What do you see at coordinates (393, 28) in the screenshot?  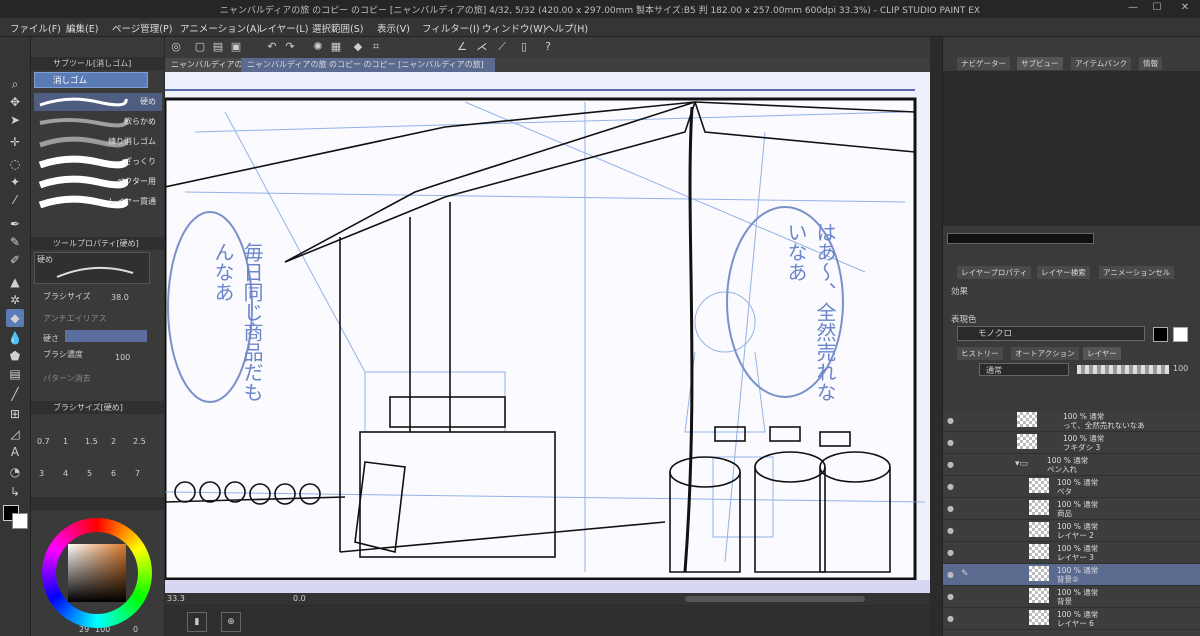 I see `menu-view: 表示(V)` at bounding box center [393, 28].